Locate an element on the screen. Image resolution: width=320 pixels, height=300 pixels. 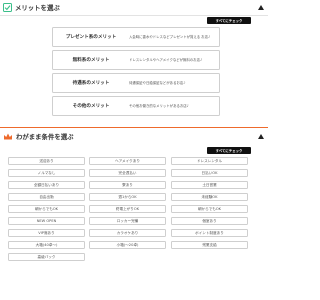
merit-item-name: 無料系のメリット is located at coordinates (91, 60).